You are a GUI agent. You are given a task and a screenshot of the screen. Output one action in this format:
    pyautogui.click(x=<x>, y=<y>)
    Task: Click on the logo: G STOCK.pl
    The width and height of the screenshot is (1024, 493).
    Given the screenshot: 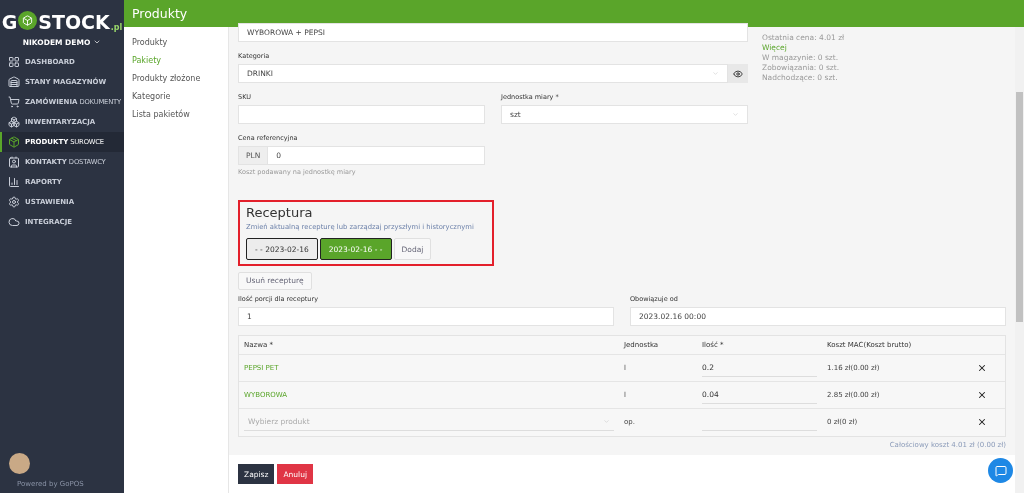 What is the action you would take?
    pyautogui.click(x=62, y=22)
    